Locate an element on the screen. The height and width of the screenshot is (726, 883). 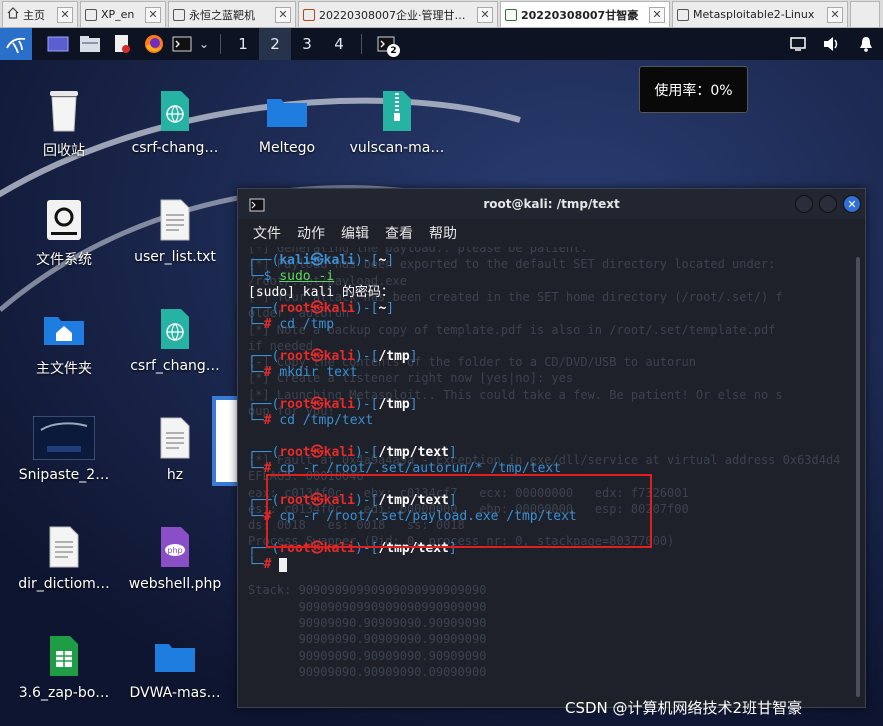
browser-tab: 永恒之蓝靶机 ✕ is located at coordinates (232, 14).